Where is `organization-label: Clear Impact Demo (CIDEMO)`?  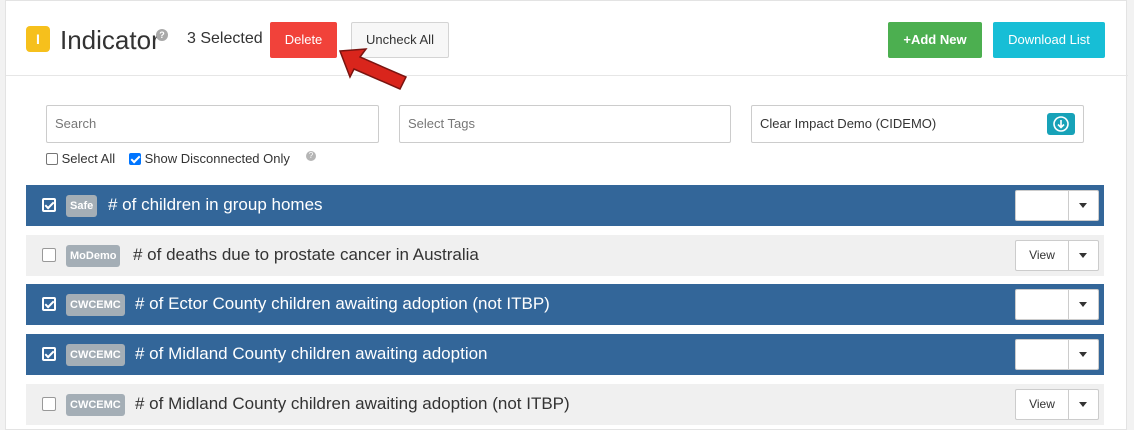 organization-label: Clear Impact Demo (CIDEMO) is located at coordinates (848, 123).